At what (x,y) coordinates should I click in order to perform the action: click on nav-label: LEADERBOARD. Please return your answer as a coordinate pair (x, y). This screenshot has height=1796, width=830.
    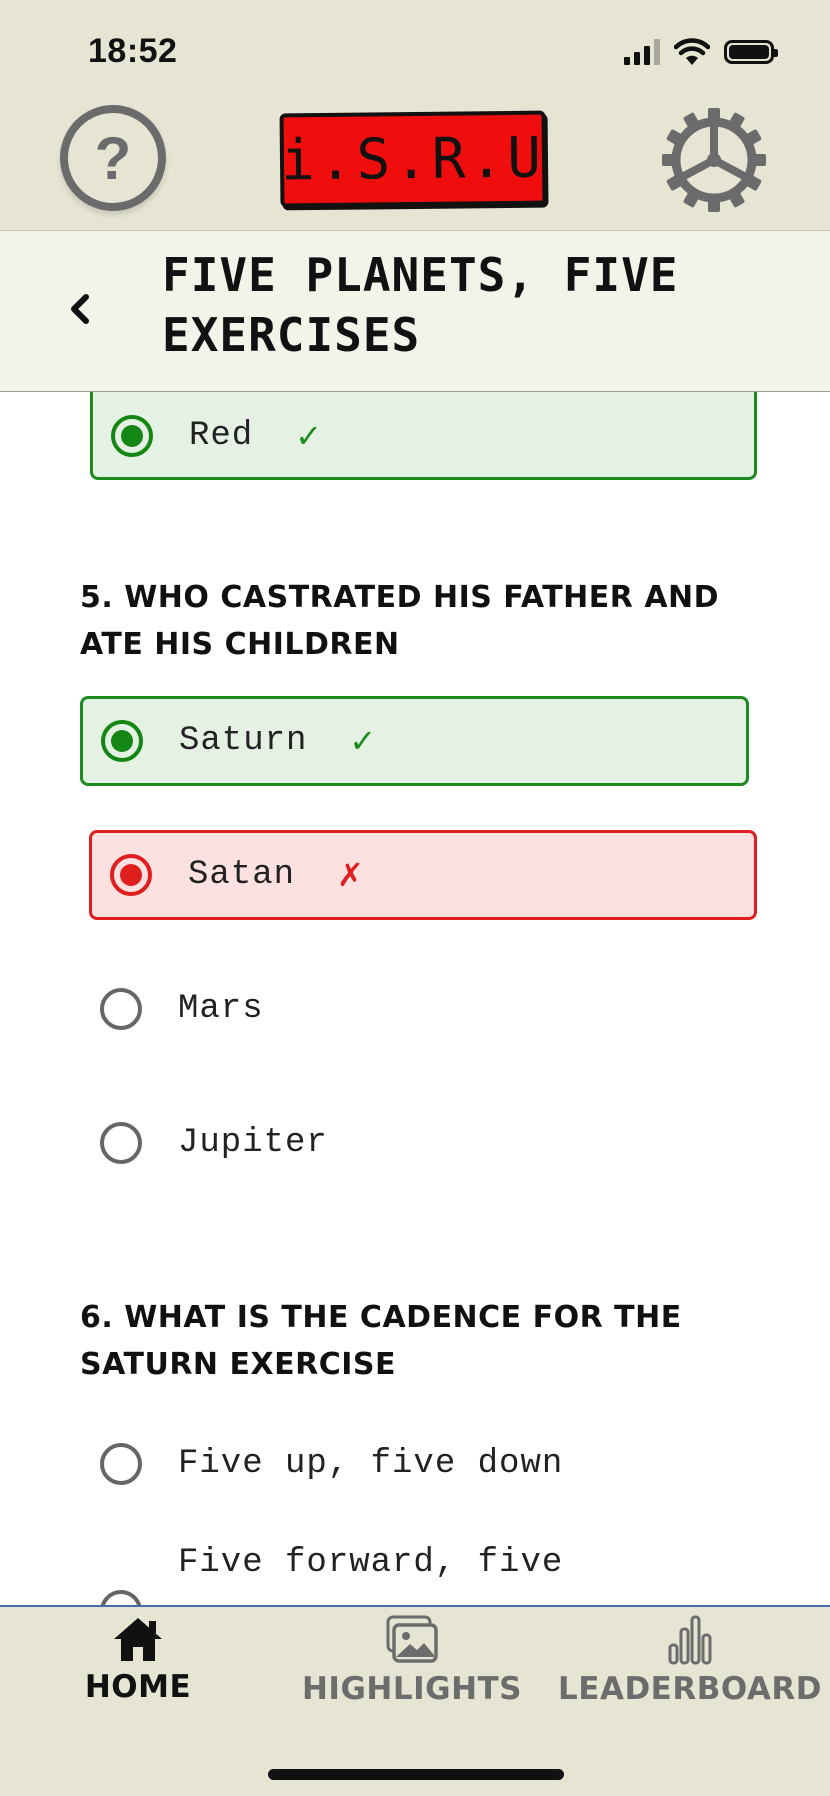
    Looking at the image, I should click on (690, 1689).